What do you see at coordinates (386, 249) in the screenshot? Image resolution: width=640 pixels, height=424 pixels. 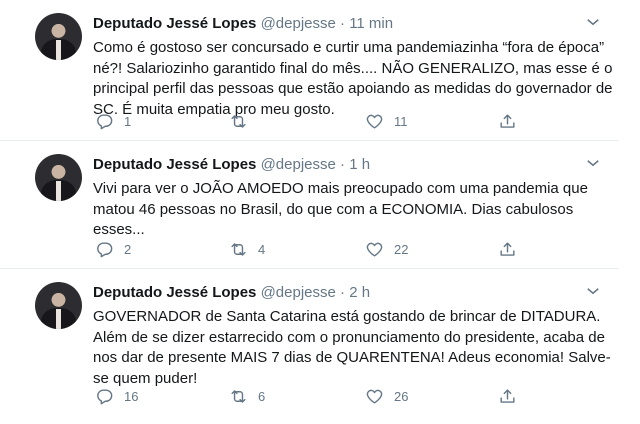 I see `like-button: 22` at bounding box center [386, 249].